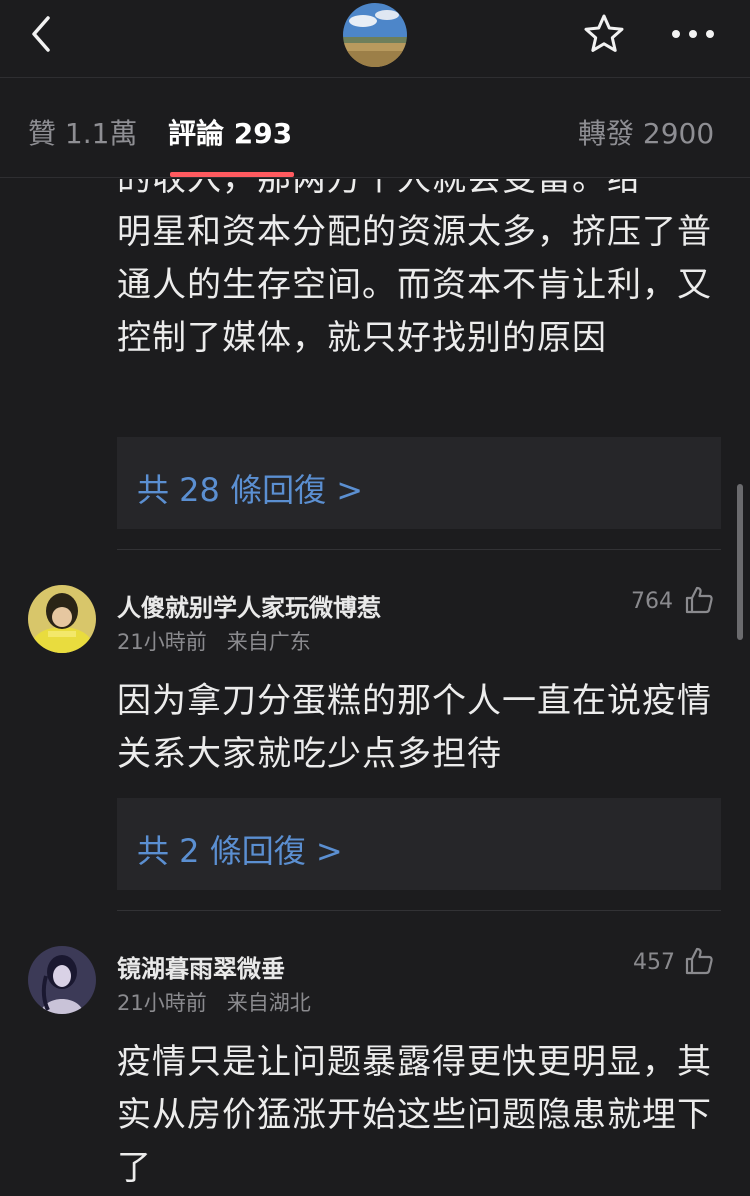 The height and width of the screenshot is (1196, 750). What do you see at coordinates (654, 962) in the screenshot?
I see `like-count: 457` at bounding box center [654, 962].